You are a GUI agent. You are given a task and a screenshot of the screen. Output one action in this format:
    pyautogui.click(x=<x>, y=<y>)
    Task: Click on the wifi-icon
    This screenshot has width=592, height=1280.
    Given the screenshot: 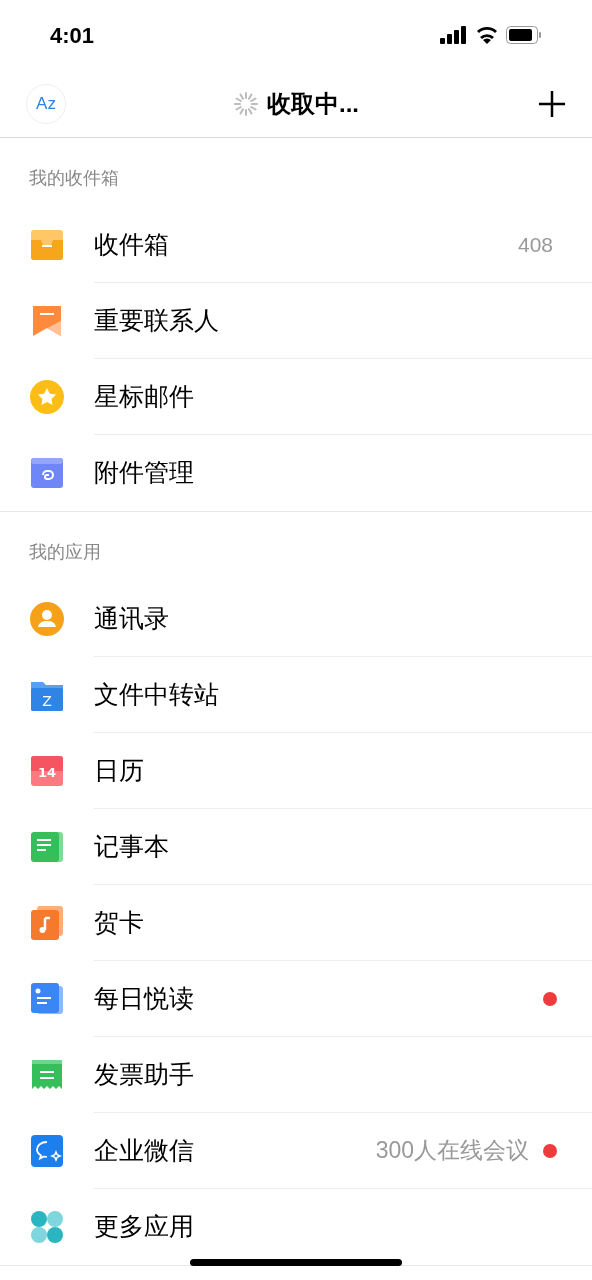 What is the action you would take?
    pyautogui.click(x=487, y=35)
    